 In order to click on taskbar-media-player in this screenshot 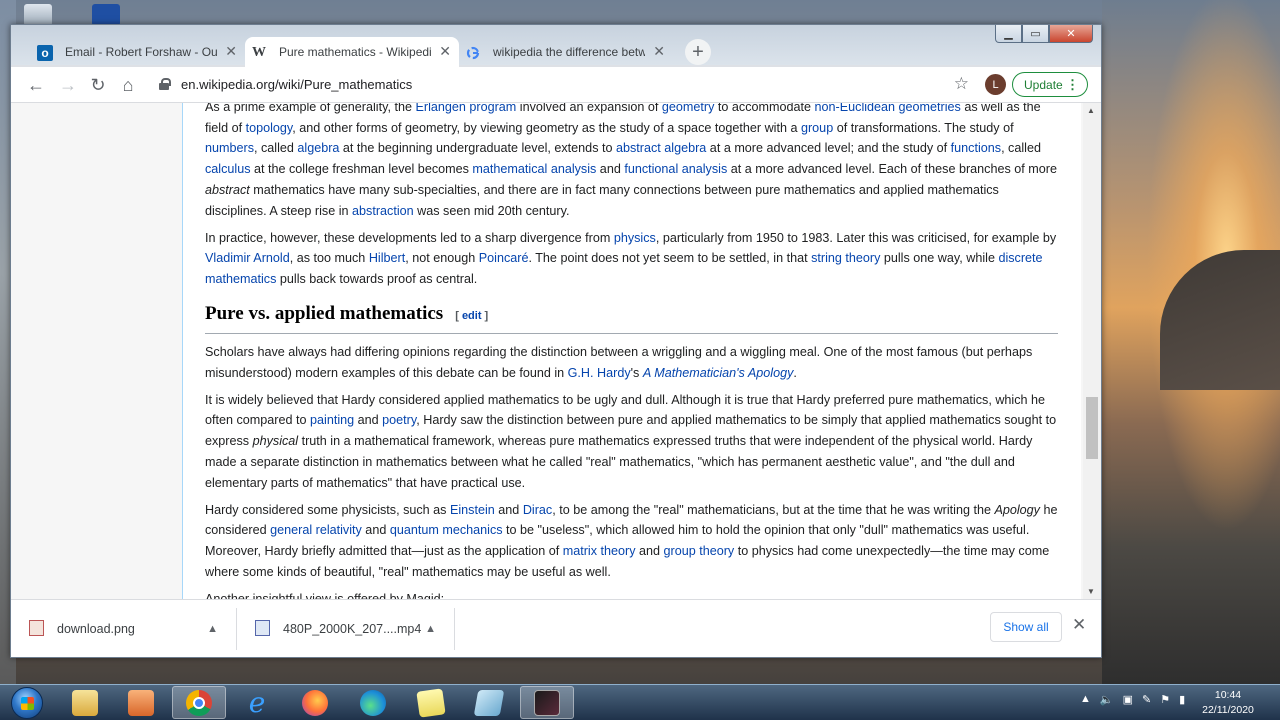, I will do `click(141, 702)`.